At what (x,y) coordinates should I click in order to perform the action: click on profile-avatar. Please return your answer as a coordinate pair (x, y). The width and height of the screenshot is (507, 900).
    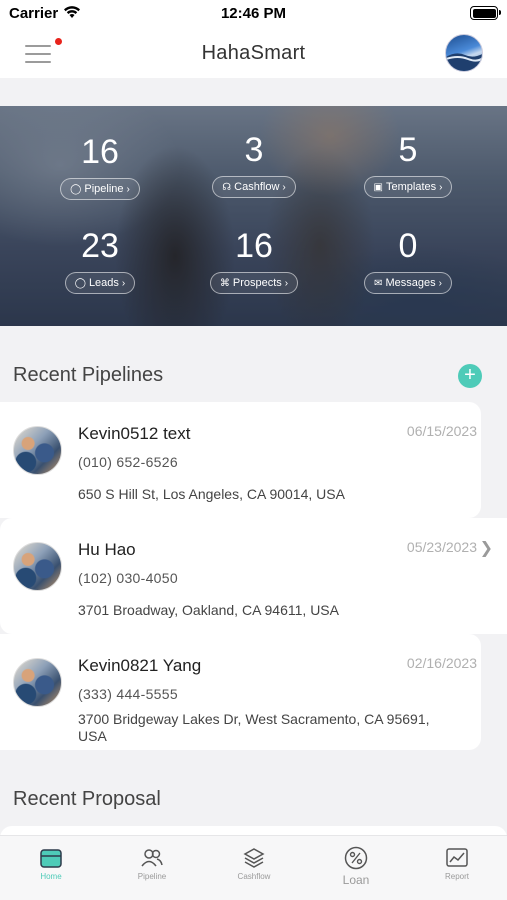
    Looking at the image, I should click on (464, 53).